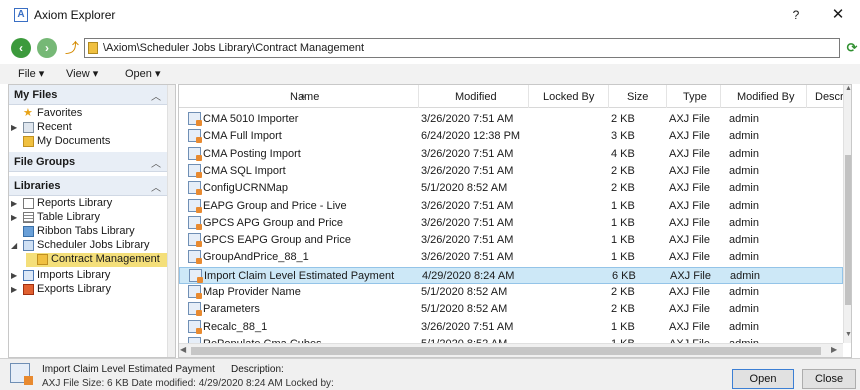  I want to click on menu-file: File ▾, so click(31, 73).